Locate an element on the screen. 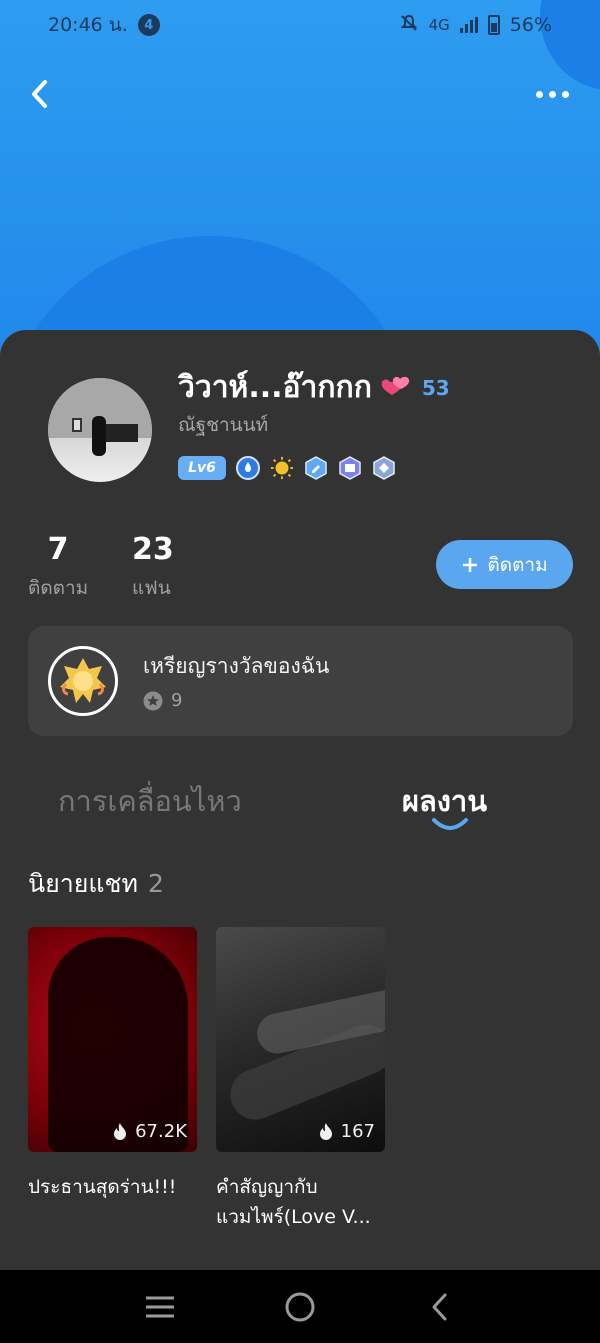 The image size is (600, 1343). story-views: 167 is located at coordinates (346, 1131).